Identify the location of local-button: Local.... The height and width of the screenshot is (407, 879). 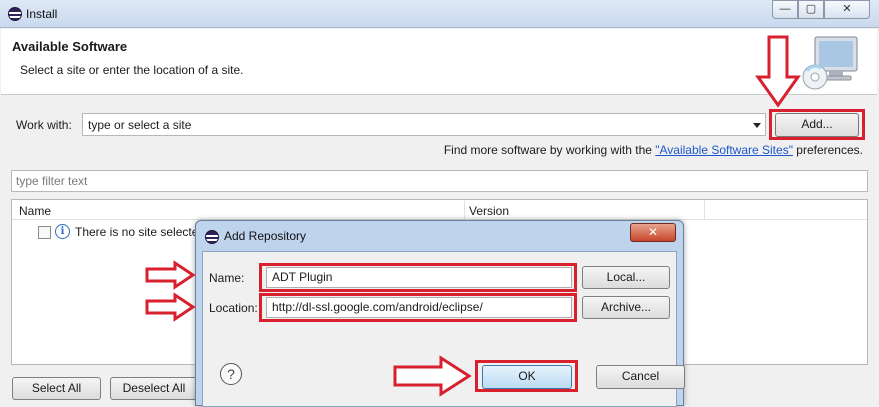
(626, 277).